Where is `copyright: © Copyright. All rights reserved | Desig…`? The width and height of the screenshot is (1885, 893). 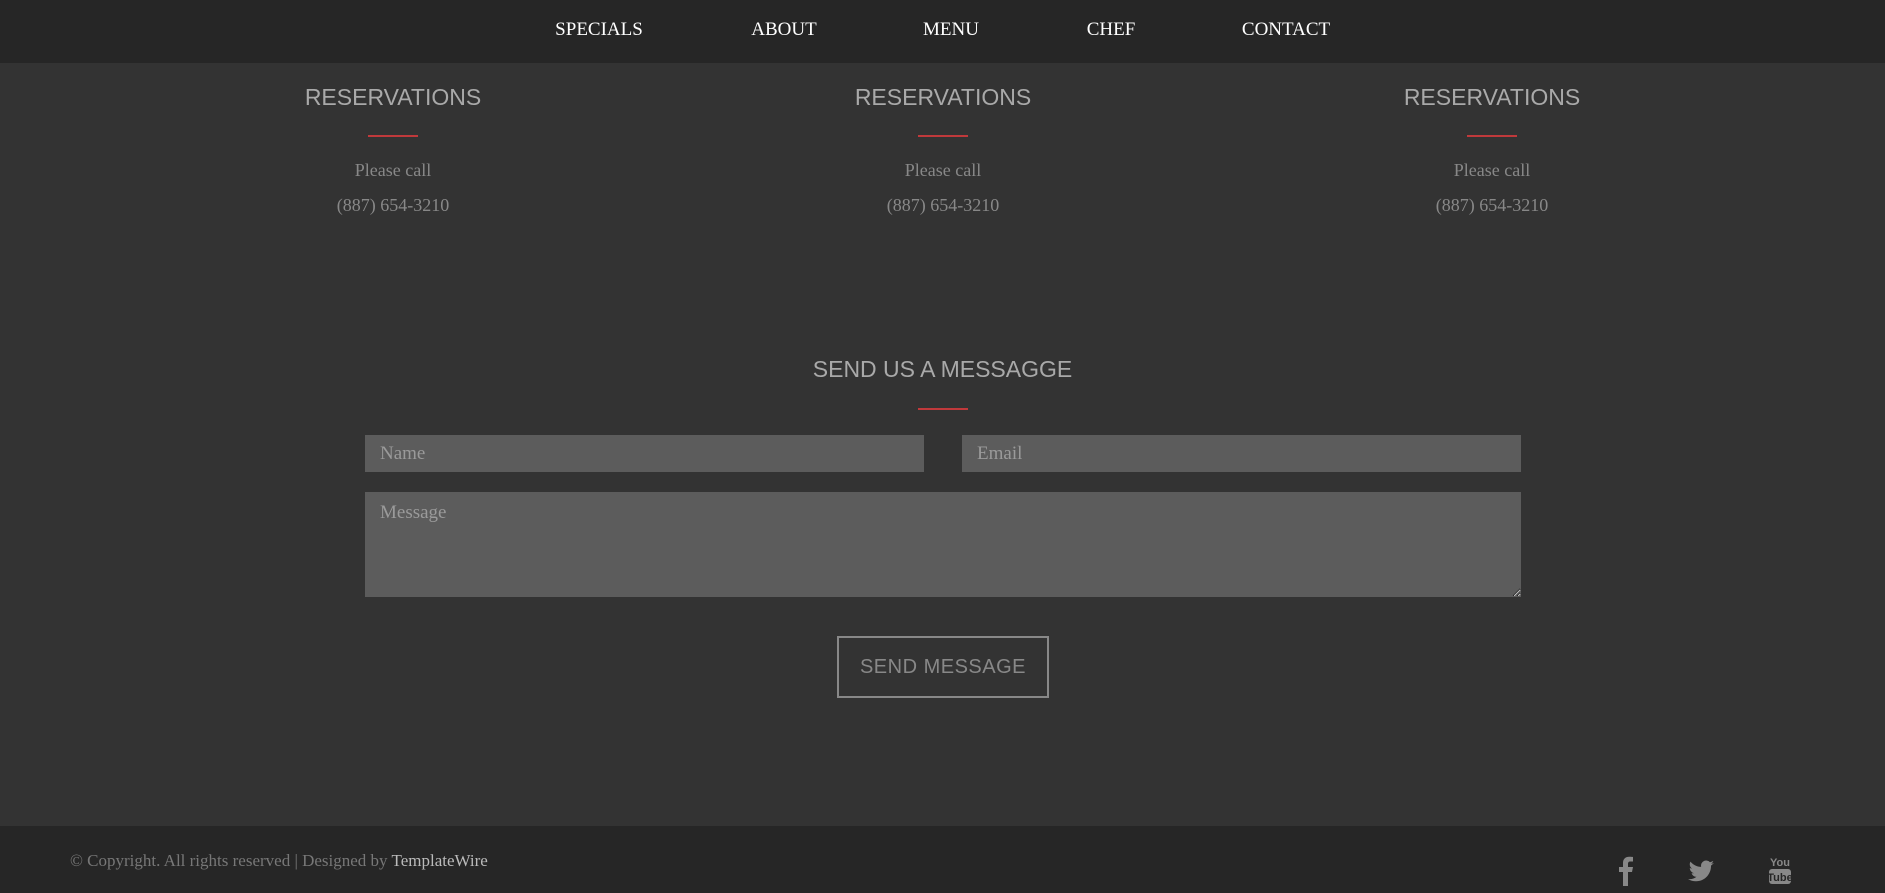 copyright: © Copyright. All rights reserved | Desig… is located at coordinates (279, 861).